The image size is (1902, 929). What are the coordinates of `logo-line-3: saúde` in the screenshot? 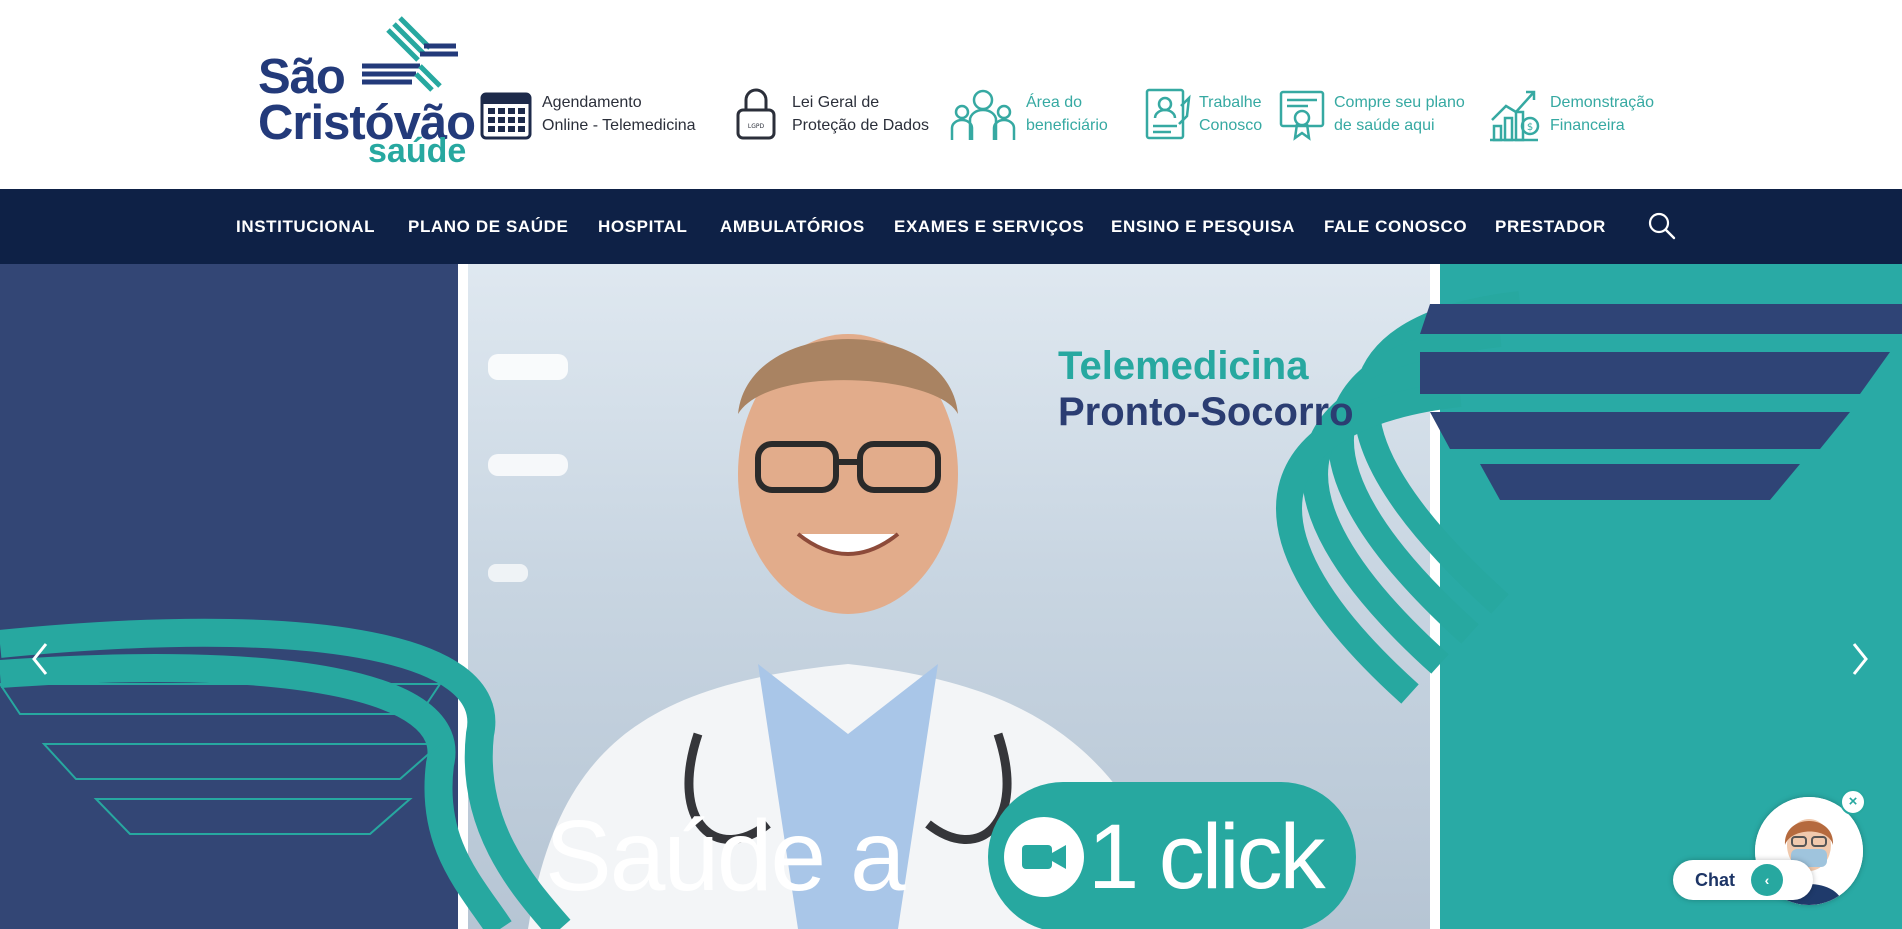 It's located at (417, 151).